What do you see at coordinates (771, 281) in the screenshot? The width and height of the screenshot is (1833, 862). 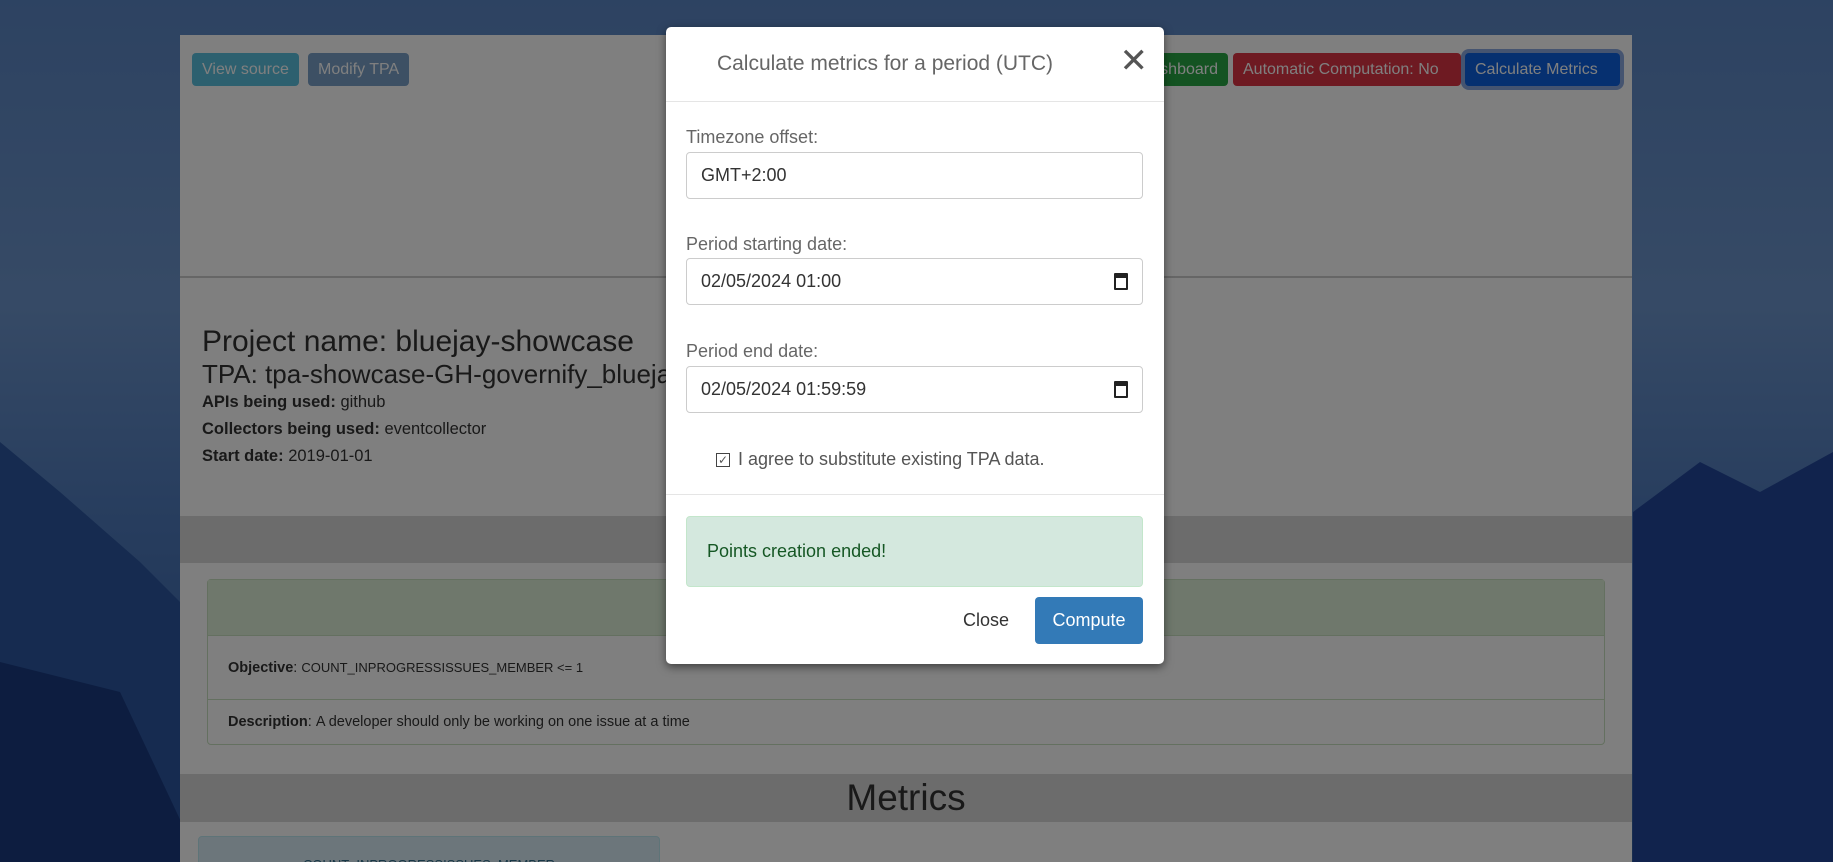 I see `start-date-value: 02/05/2024 01:00` at bounding box center [771, 281].